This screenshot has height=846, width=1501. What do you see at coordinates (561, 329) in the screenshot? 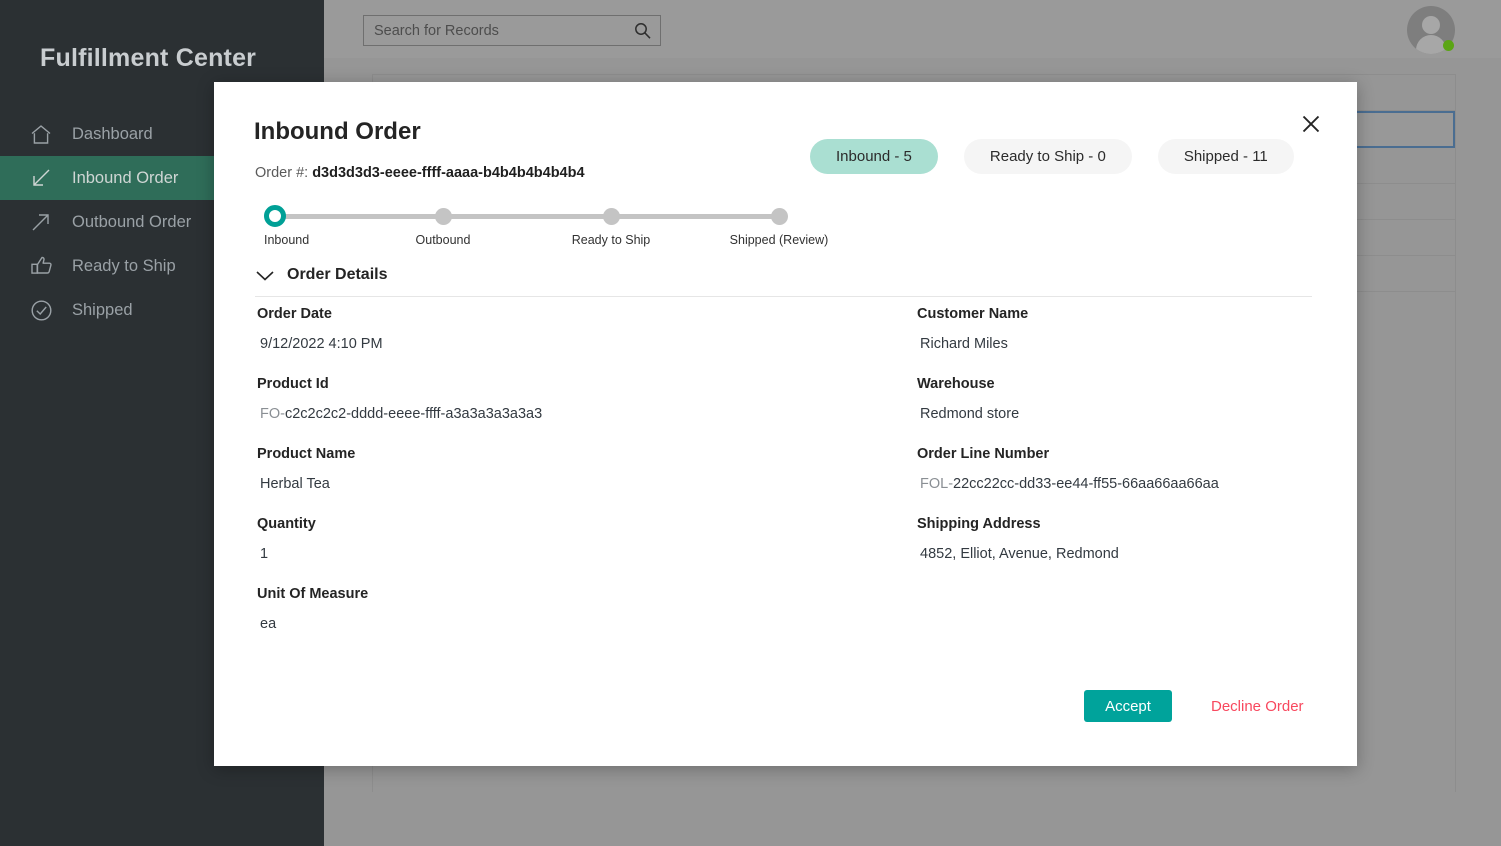
I see `field-order-date: Order Date 9/12/2022 4:10 PM` at bounding box center [561, 329].